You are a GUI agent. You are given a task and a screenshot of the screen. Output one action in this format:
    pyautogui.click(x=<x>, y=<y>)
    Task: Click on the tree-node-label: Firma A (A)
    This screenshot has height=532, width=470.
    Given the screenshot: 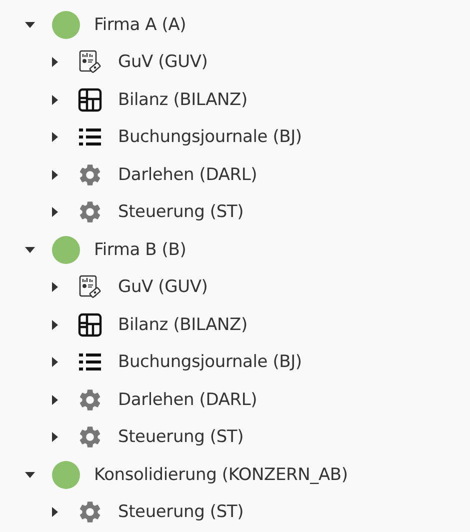 What is the action you would take?
    pyautogui.click(x=140, y=24)
    